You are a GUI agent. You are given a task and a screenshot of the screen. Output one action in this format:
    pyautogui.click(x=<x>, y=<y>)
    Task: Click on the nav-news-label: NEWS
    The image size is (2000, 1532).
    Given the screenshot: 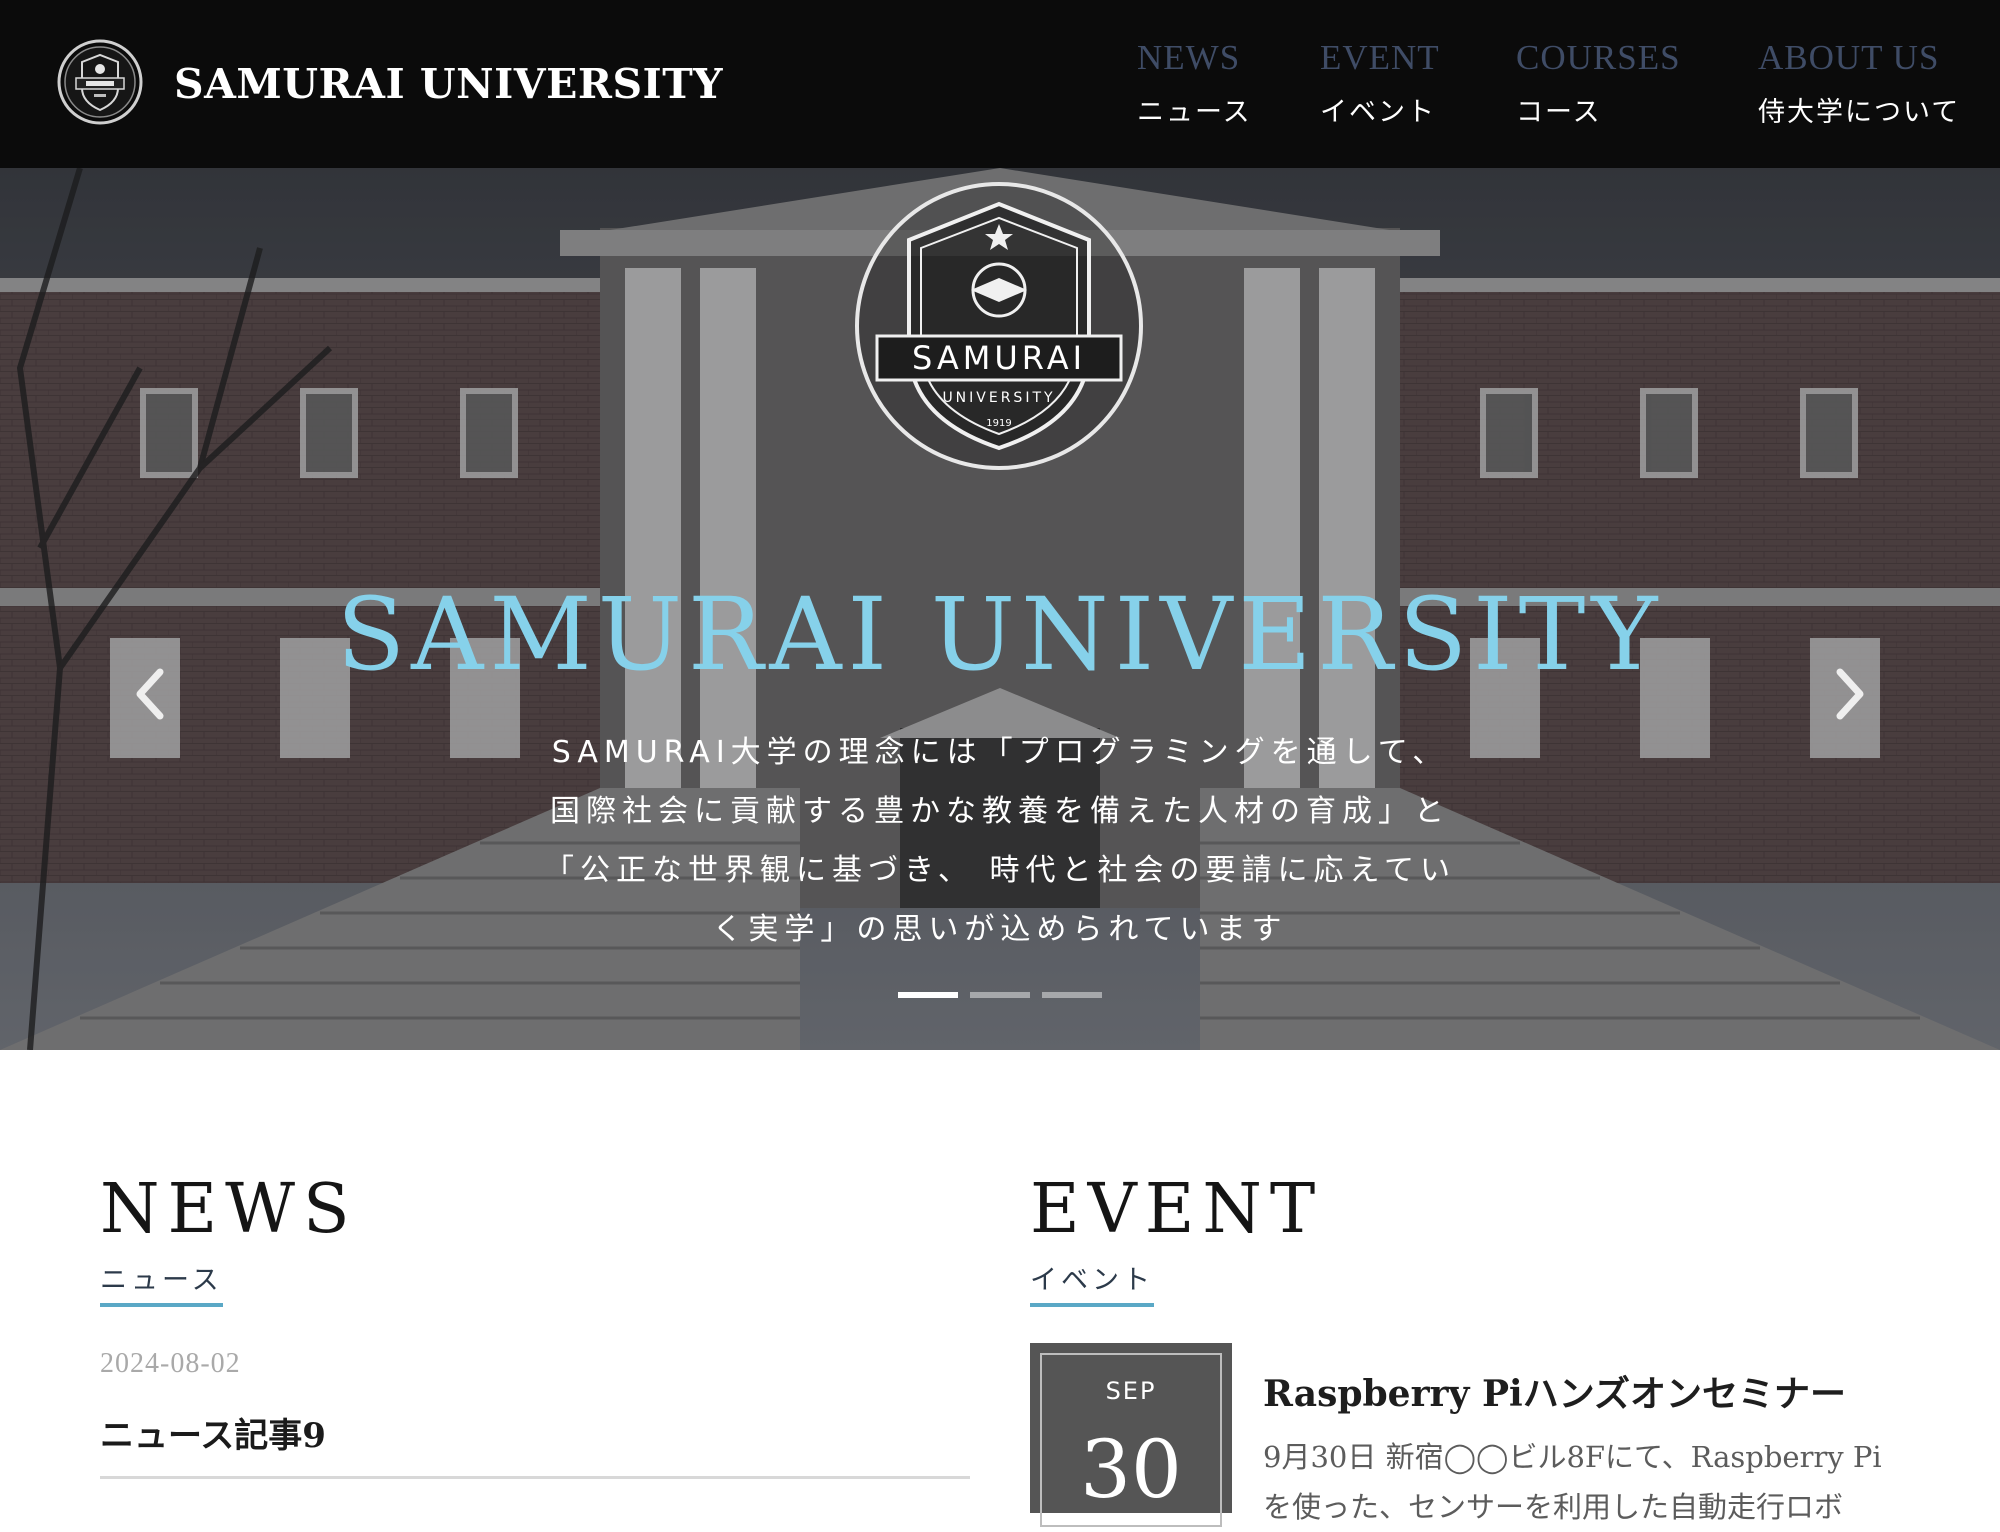 What is the action you would take?
    pyautogui.click(x=1189, y=57)
    